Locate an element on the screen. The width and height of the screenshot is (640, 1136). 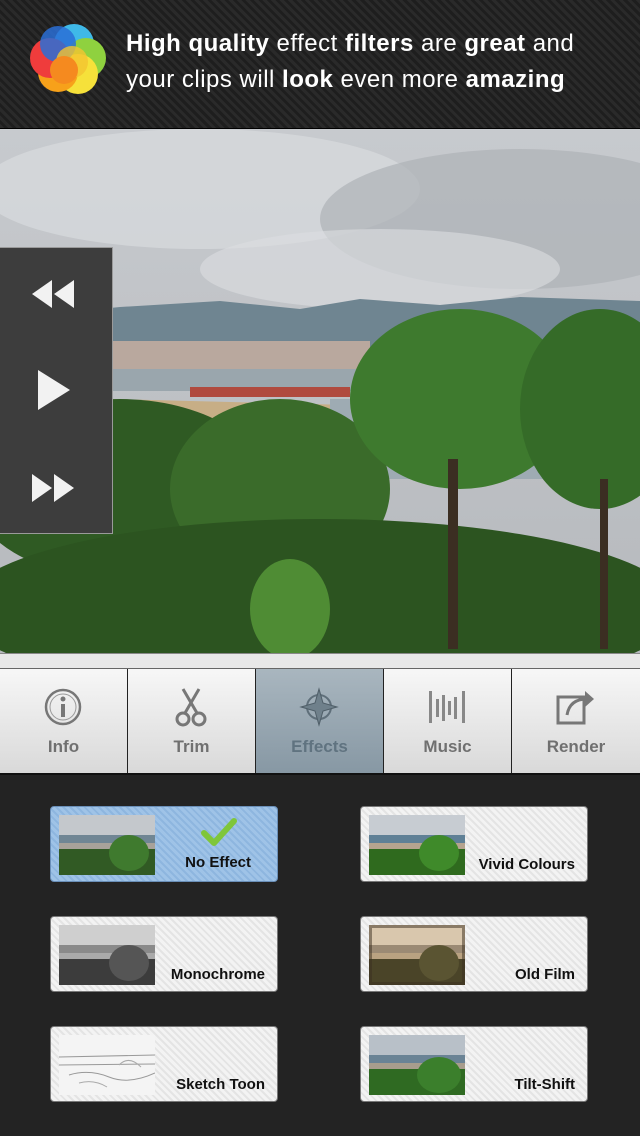
effect-label: Vivid Colours is located at coordinates (526, 864).